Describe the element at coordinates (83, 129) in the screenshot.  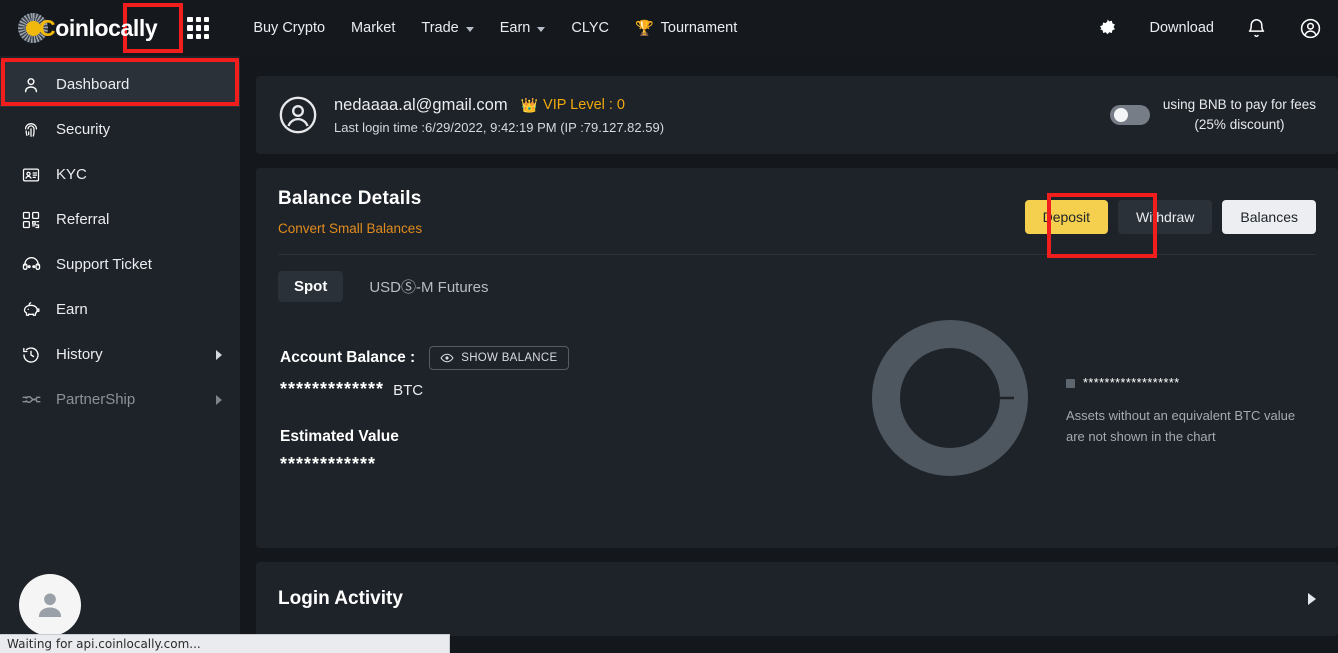
I see `sidebar-item-label: Security` at that location.